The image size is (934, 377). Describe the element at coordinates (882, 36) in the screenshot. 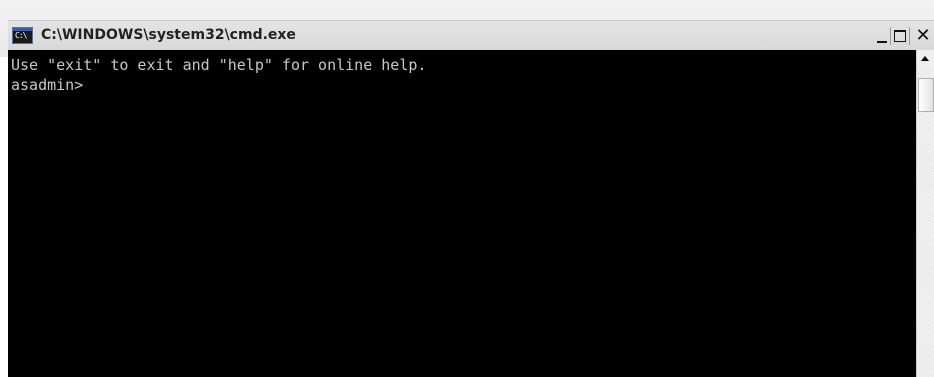

I see `minimize-button` at that location.